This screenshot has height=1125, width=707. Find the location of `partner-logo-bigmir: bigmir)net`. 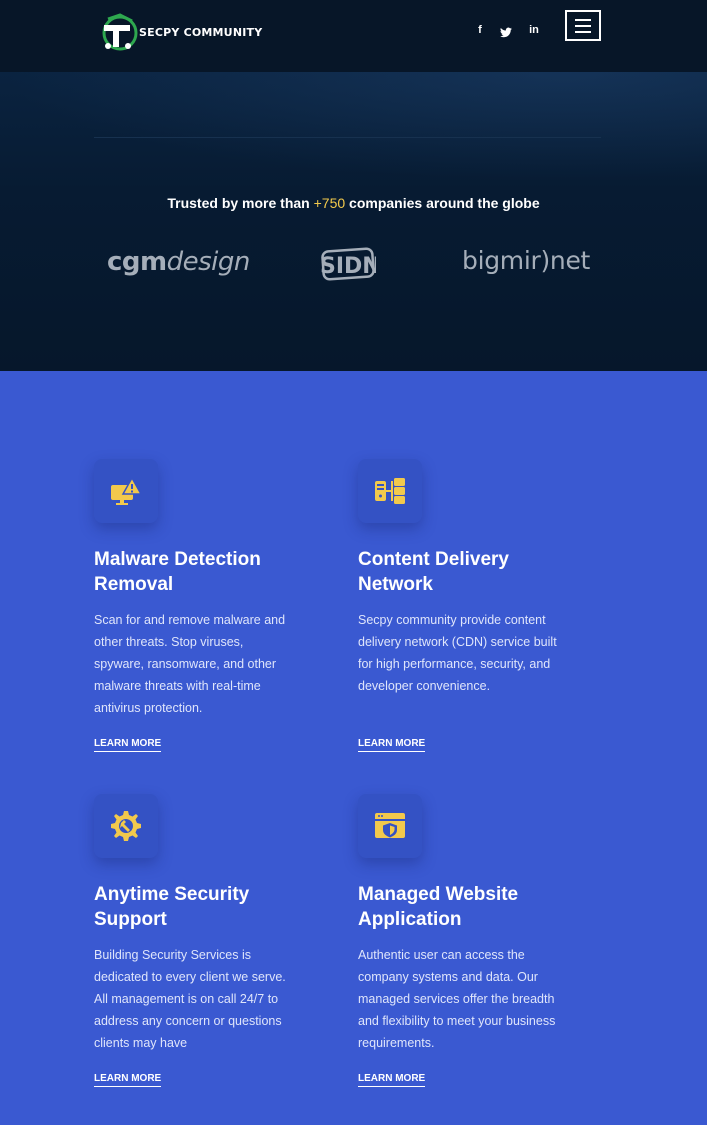

partner-logo-bigmir: bigmir)net is located at coordinates (526, 260).